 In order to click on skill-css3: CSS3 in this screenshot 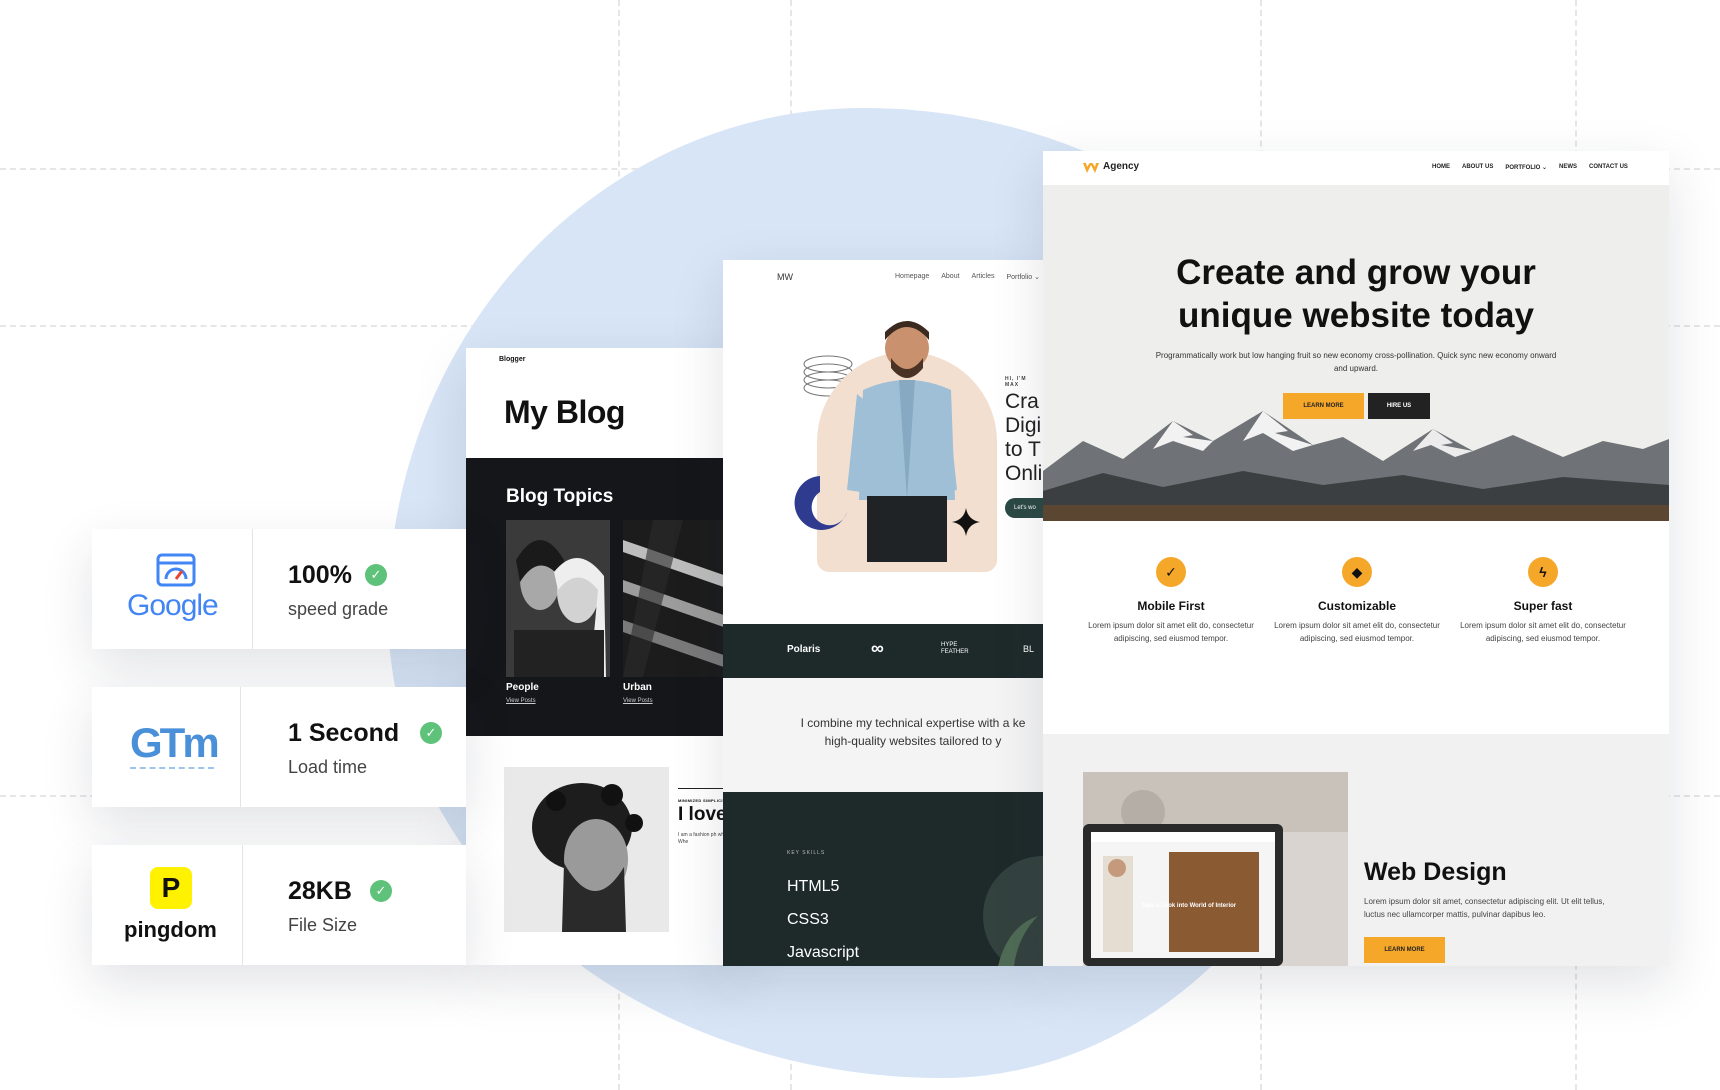, I will do `click(808, 919)`.